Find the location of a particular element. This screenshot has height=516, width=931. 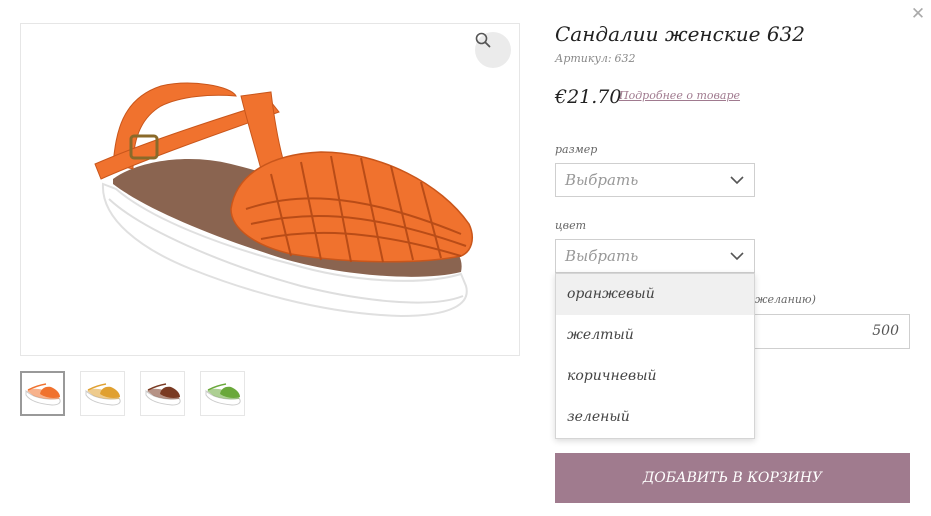

sku-label: Артикул: is located at coordinates (583, 58).